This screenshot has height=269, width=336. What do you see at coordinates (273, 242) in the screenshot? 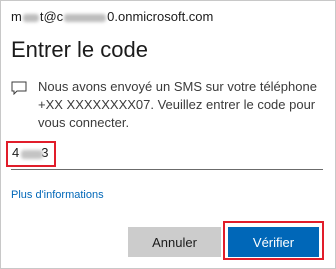
I see `verify-button: Vérifier` at bounding box center [273, 242].